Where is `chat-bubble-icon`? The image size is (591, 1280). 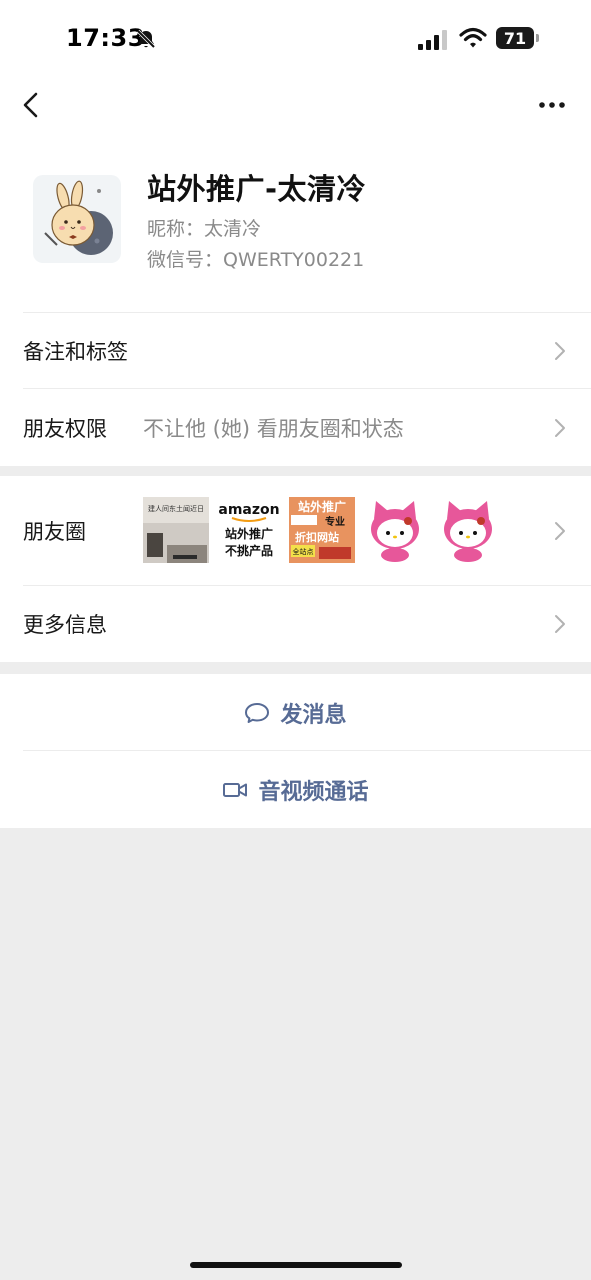
chat-bubble-icon is located at coordinates (257, 712).